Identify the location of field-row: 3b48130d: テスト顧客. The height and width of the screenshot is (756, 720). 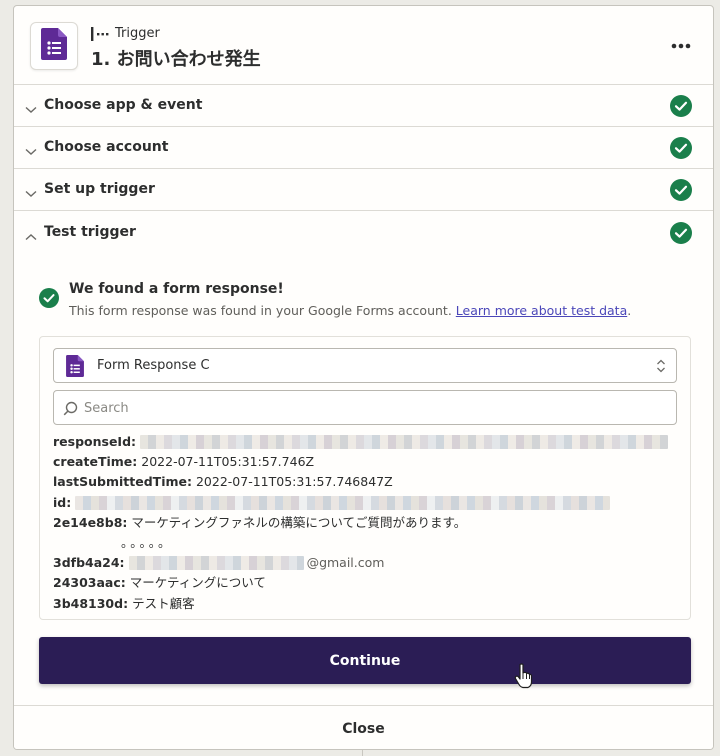
(368, 604).